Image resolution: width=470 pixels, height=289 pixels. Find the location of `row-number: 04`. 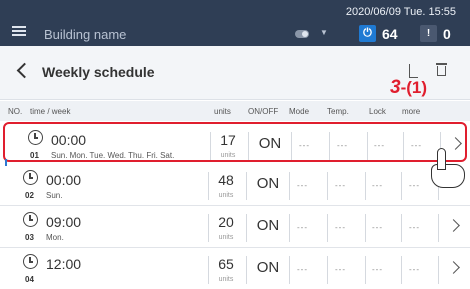

row-number: 04 is located at coordinates (29, 279).